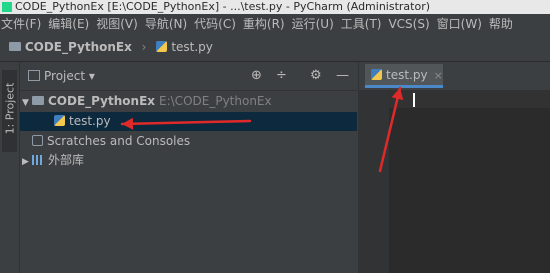 The width and height of the screenshot is (550, 273). What do you see at coordinates (275, 48) in the screenshot?
I see `breadcrumb: CODE_PythonEx › test.py` at bounding box center [275, 48].